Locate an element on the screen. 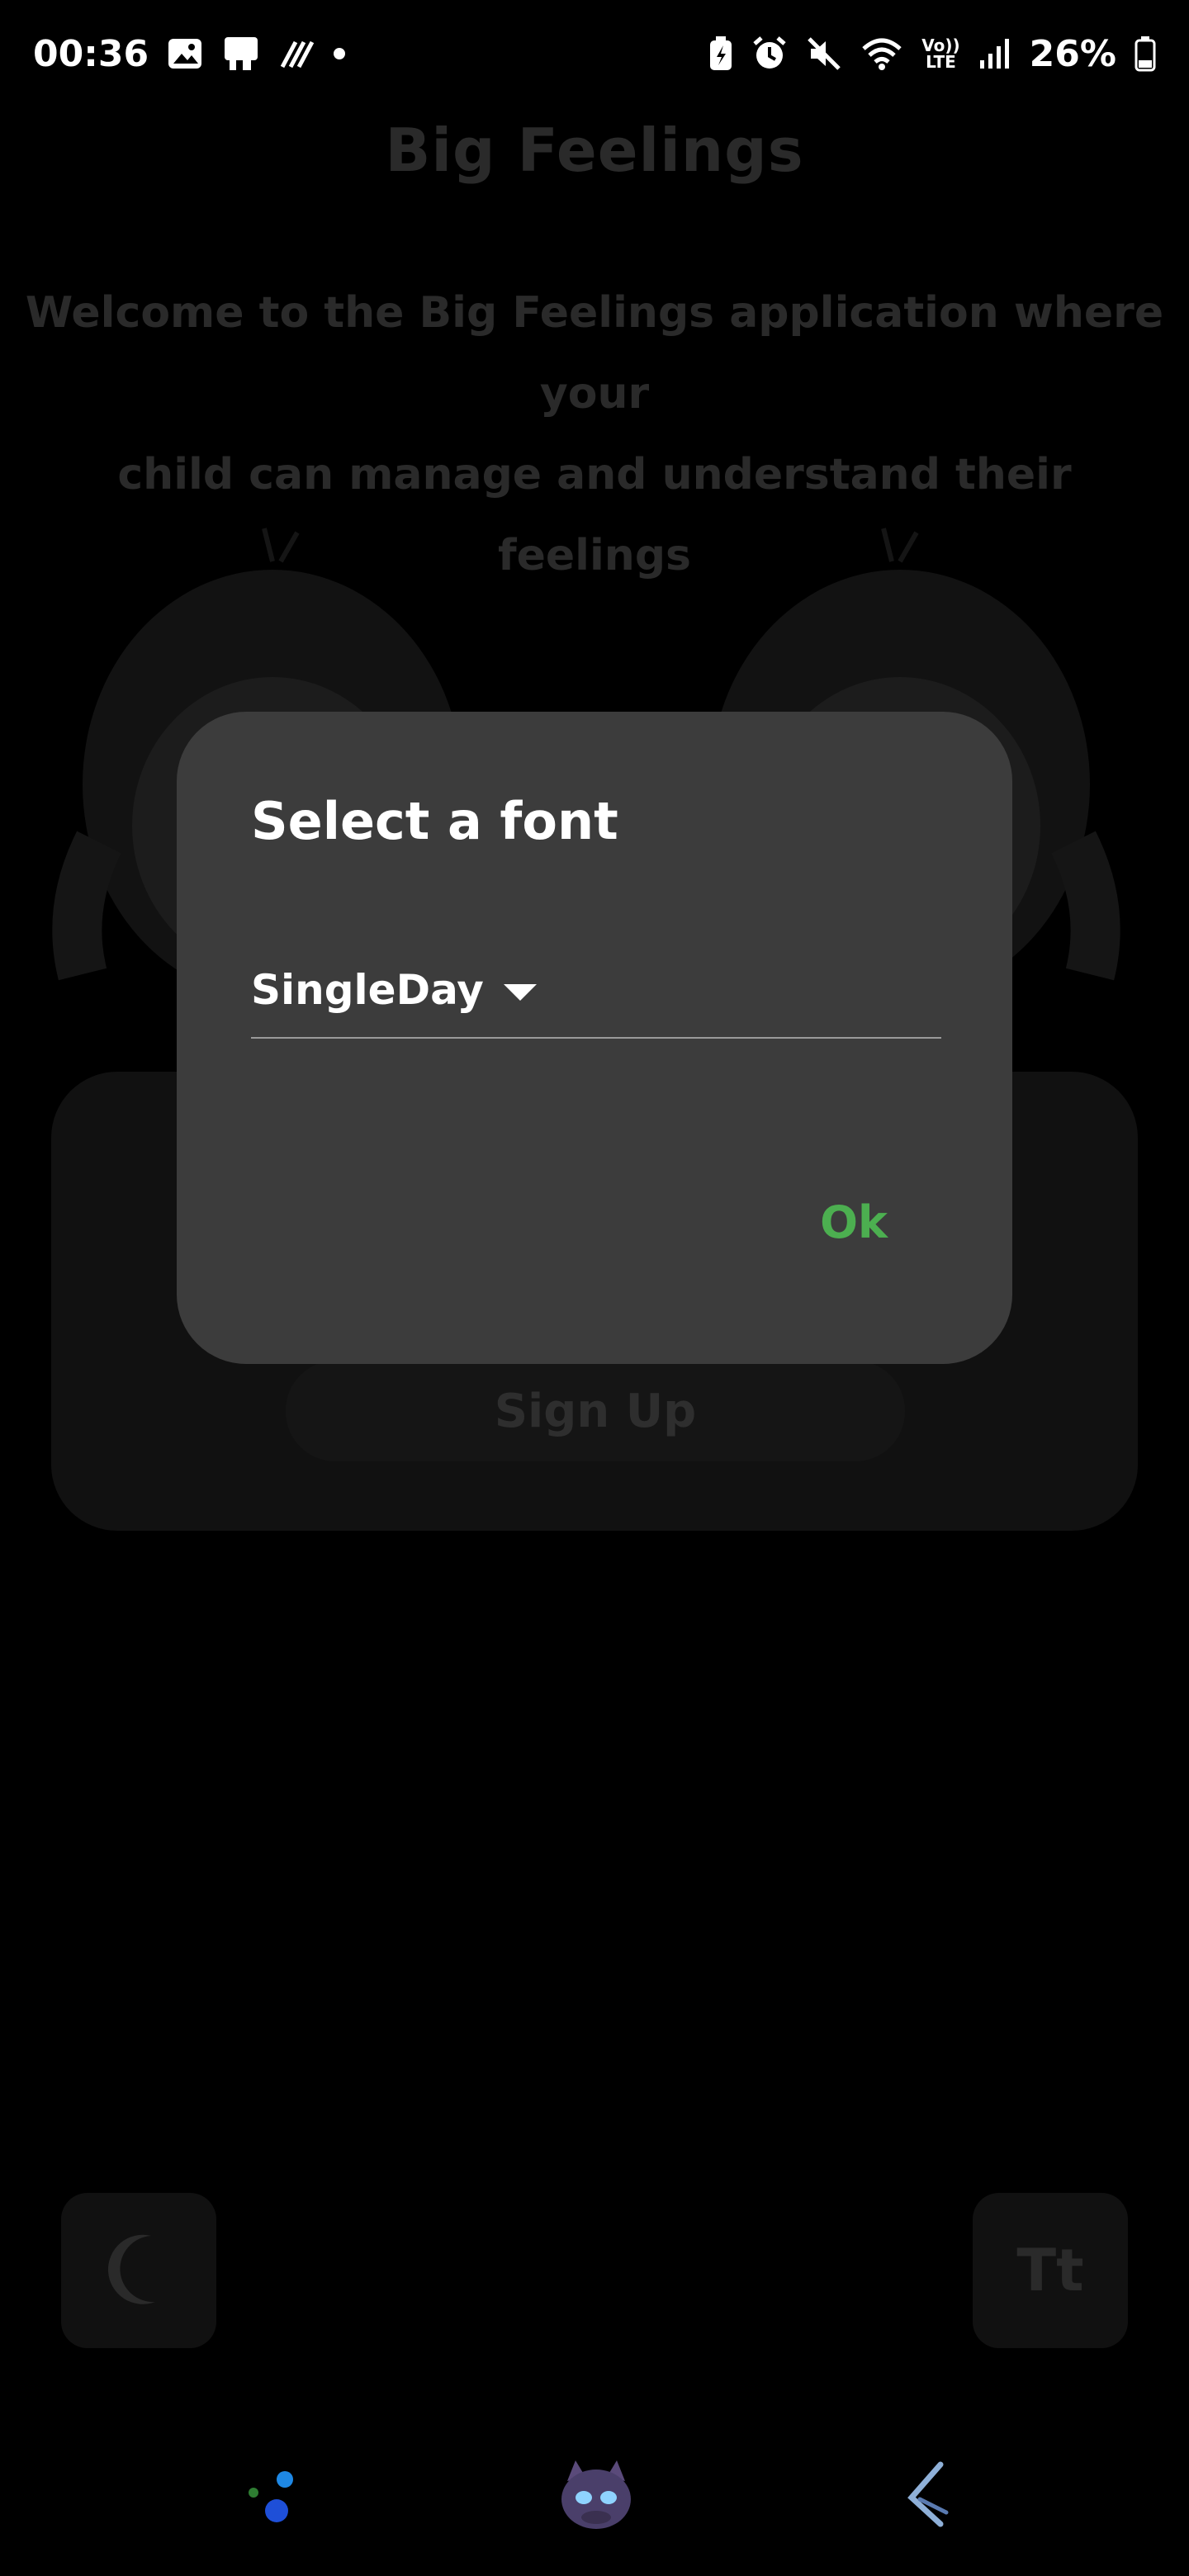 Image resolution: width=1189 pixels, height=2576 pixels. font-size-button: Tt is located at coordinates (1050, 2270).